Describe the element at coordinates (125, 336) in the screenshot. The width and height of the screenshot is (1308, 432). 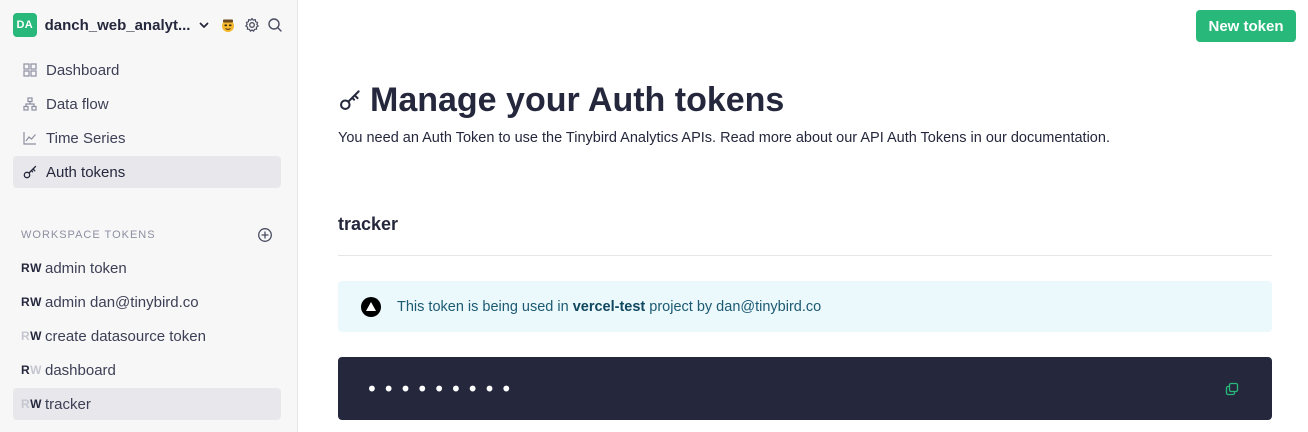
I see `token-item-label: create datasource token` at that location.